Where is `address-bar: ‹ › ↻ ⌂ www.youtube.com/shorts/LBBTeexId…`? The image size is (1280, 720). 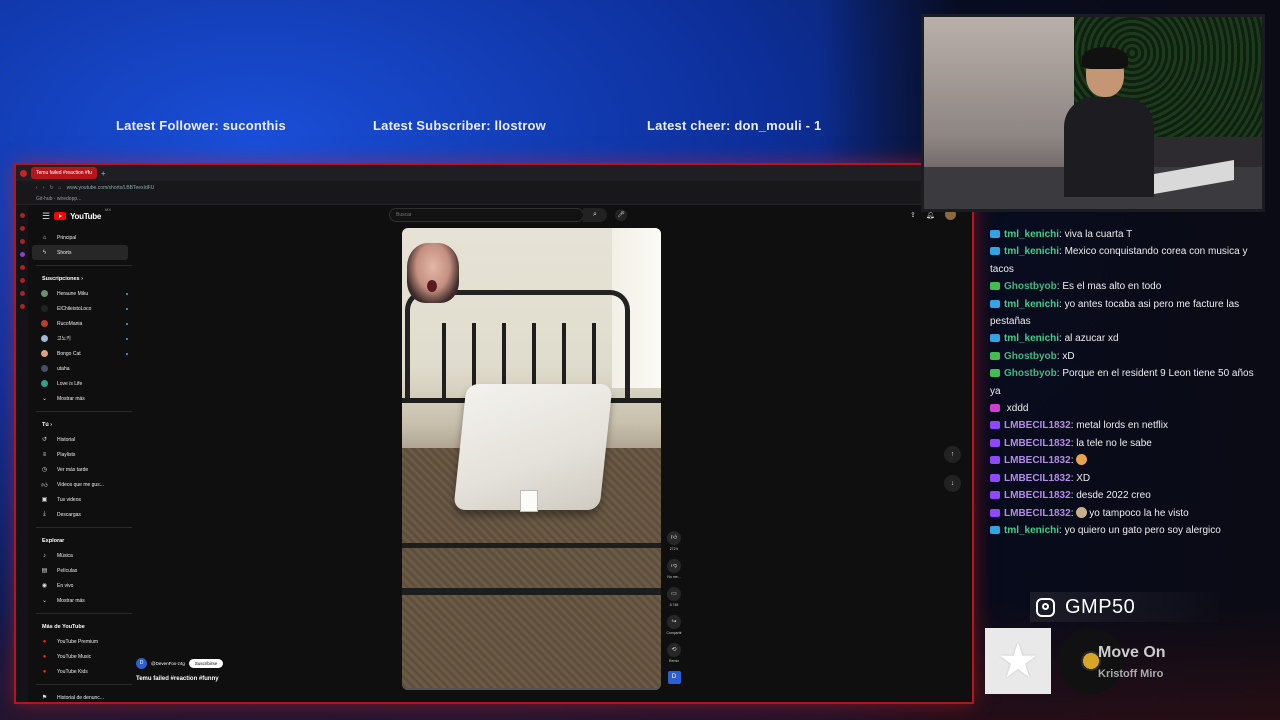 address-bar: ‹ › ↻ ⌂ www.youtube.com/shorts/LBBTeexId… is located at coordinates (494, 187).